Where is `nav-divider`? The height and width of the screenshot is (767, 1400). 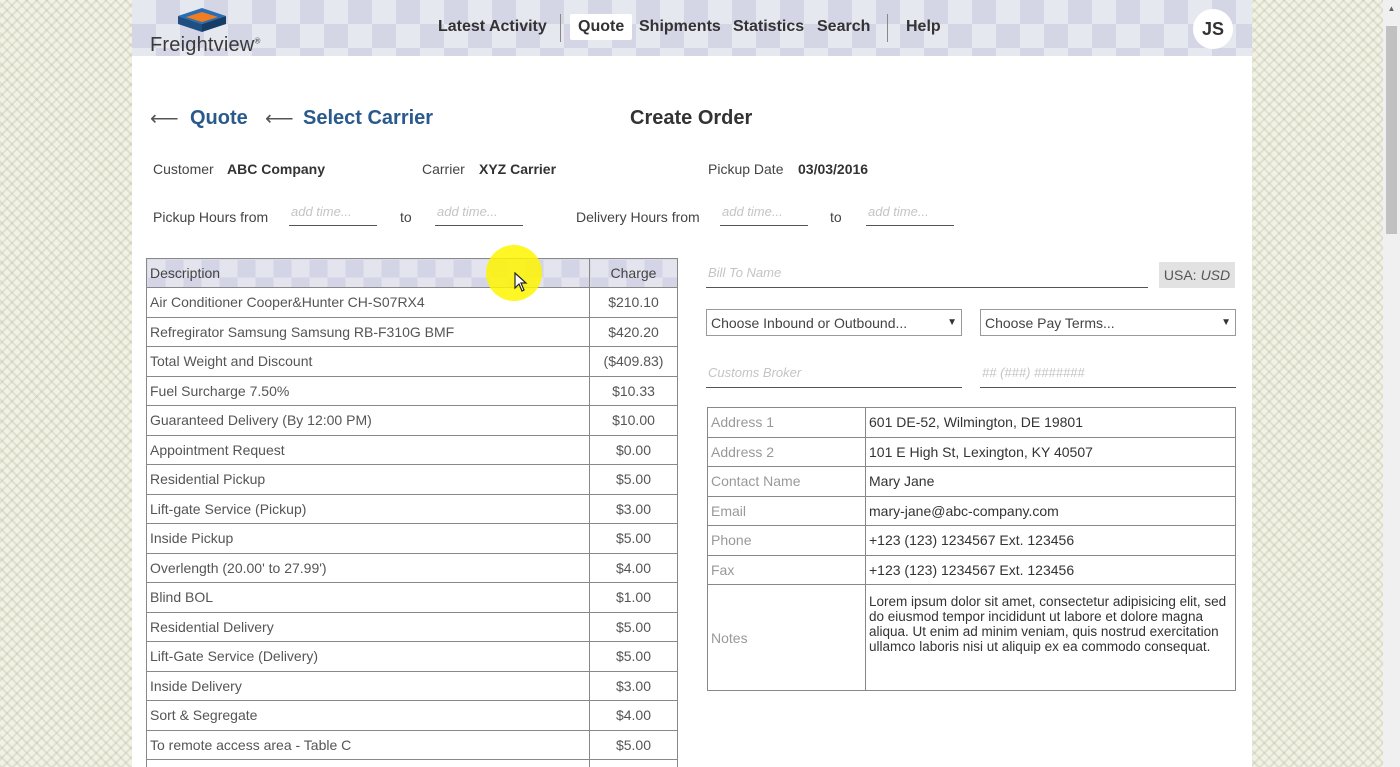 nav-divider is located at coordinates (887, 28).